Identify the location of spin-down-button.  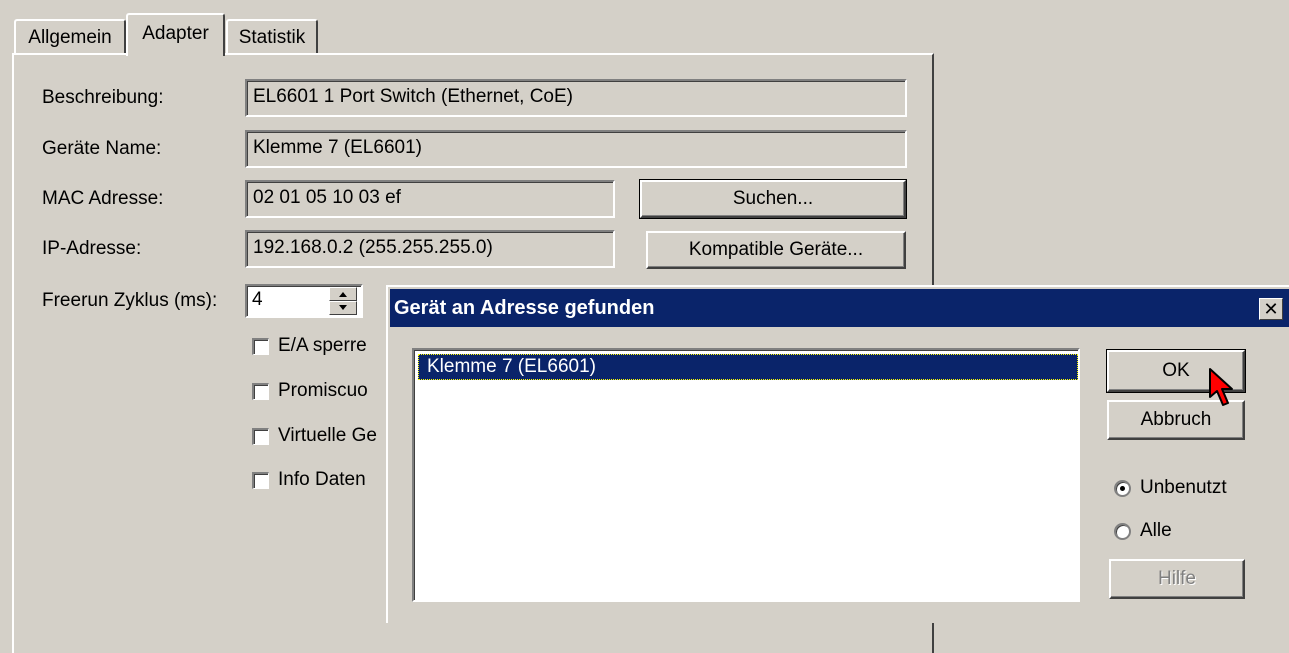
(343, 308).